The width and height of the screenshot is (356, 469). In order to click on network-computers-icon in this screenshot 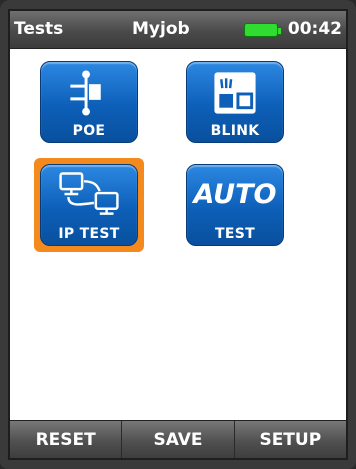, I will do `click(89, 193)`.